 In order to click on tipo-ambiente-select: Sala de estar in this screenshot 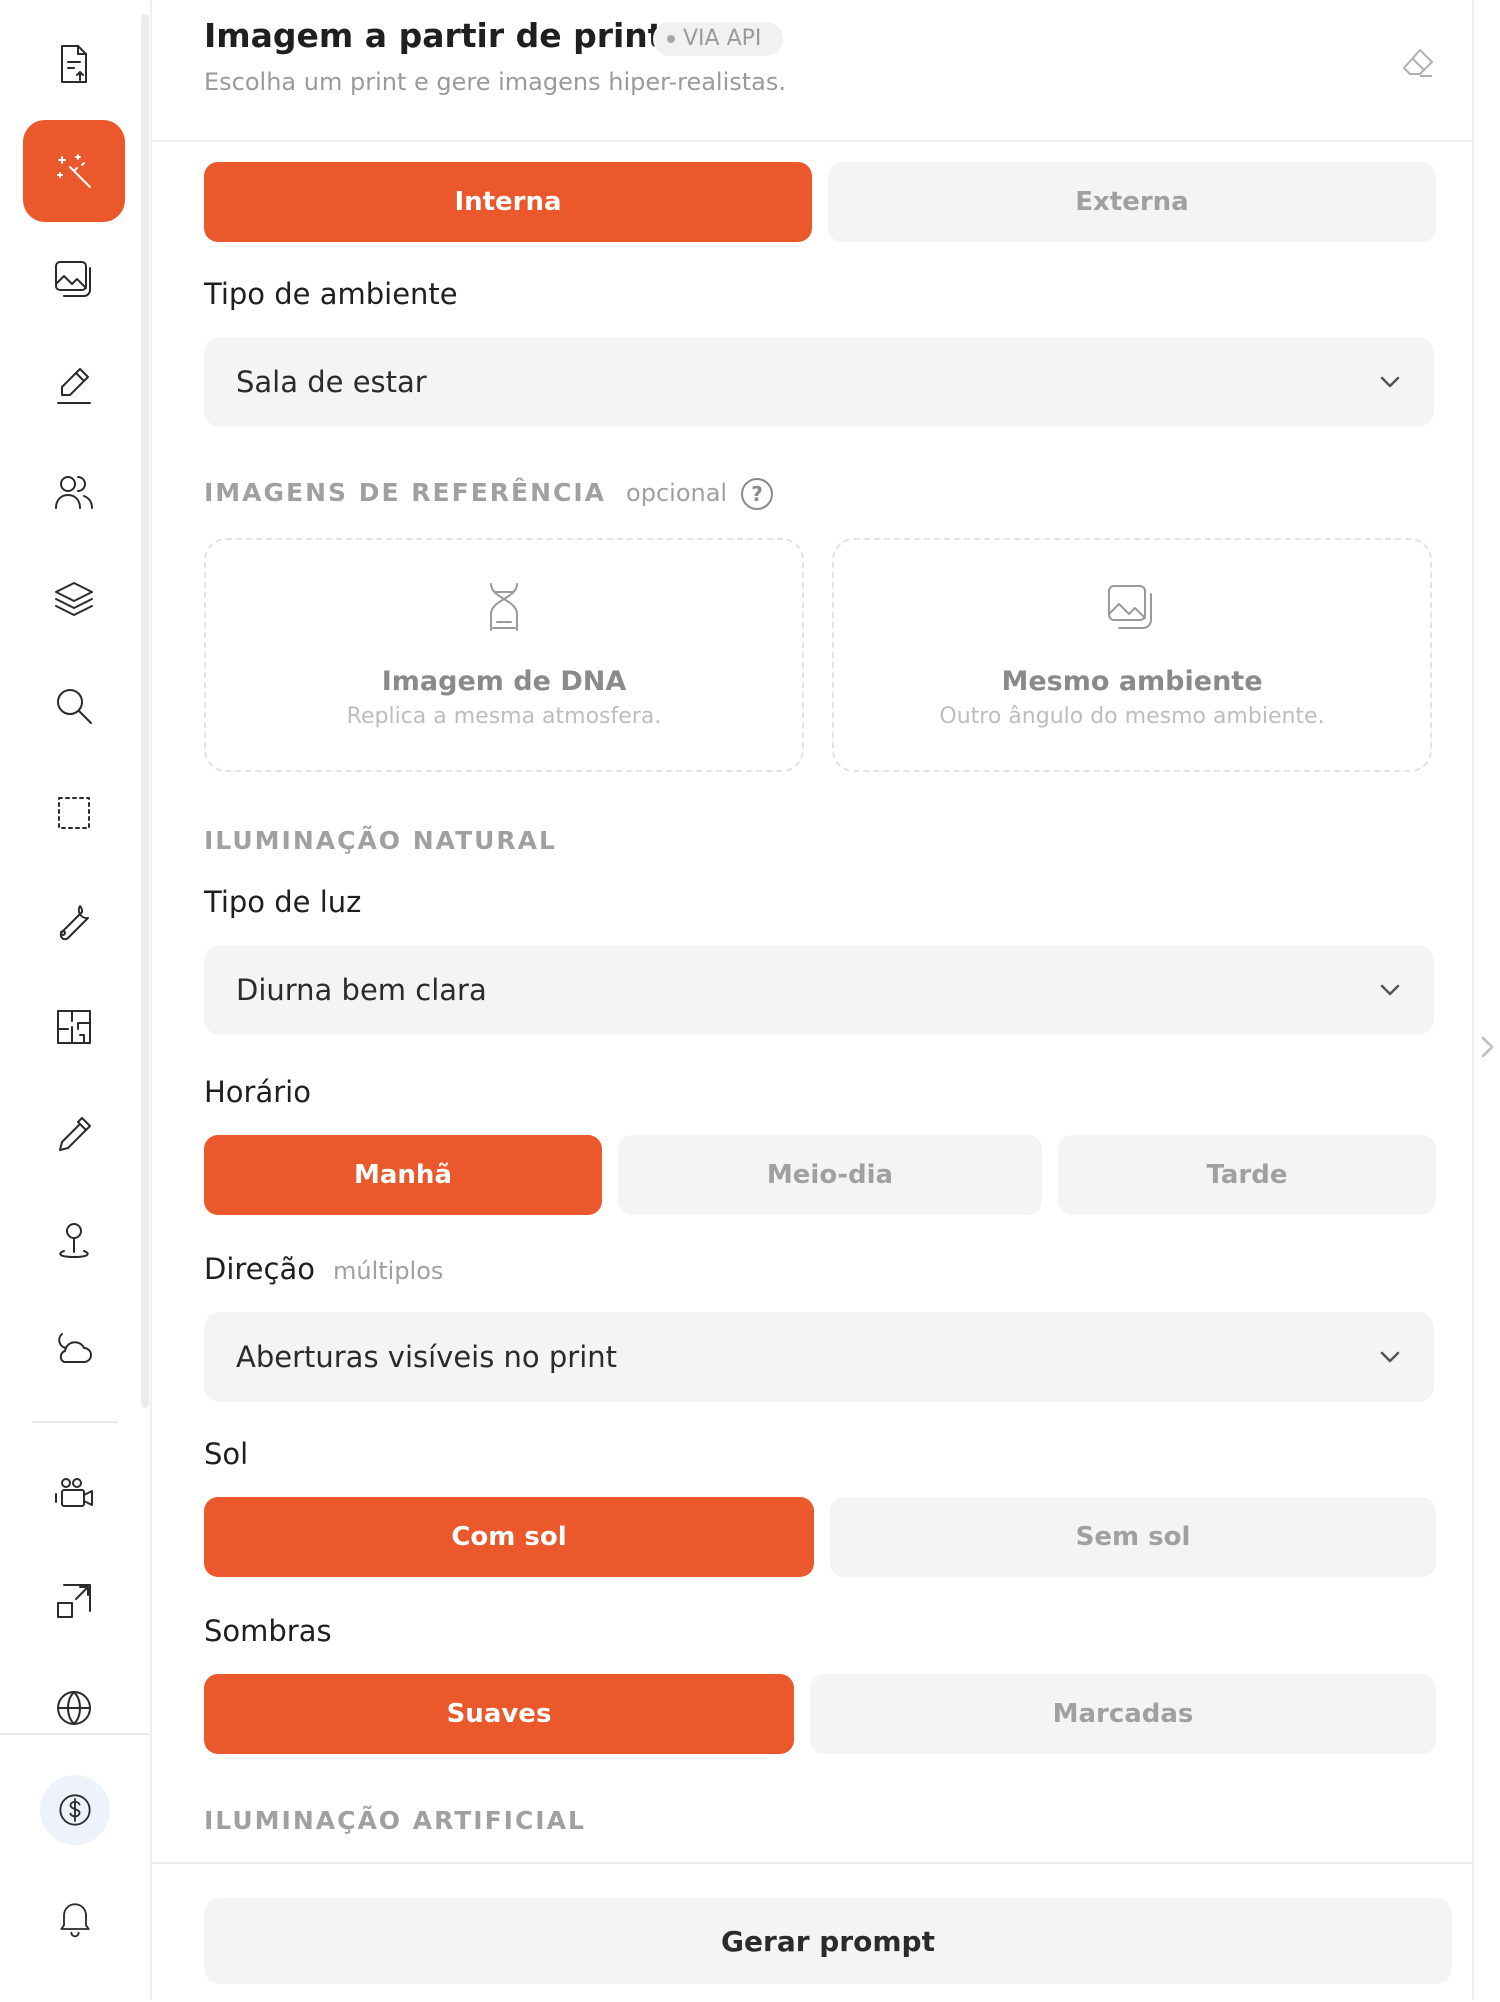, I will do `click(819, 382)`.